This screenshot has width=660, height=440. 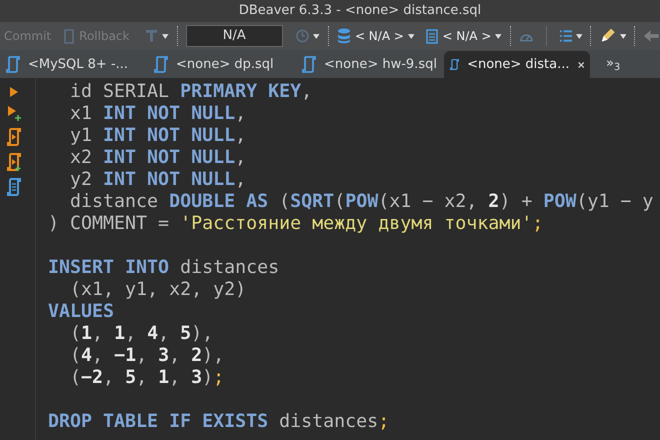 I want to click on code-line: y1 INT NOT NULL,, so click(x=157, y=136).